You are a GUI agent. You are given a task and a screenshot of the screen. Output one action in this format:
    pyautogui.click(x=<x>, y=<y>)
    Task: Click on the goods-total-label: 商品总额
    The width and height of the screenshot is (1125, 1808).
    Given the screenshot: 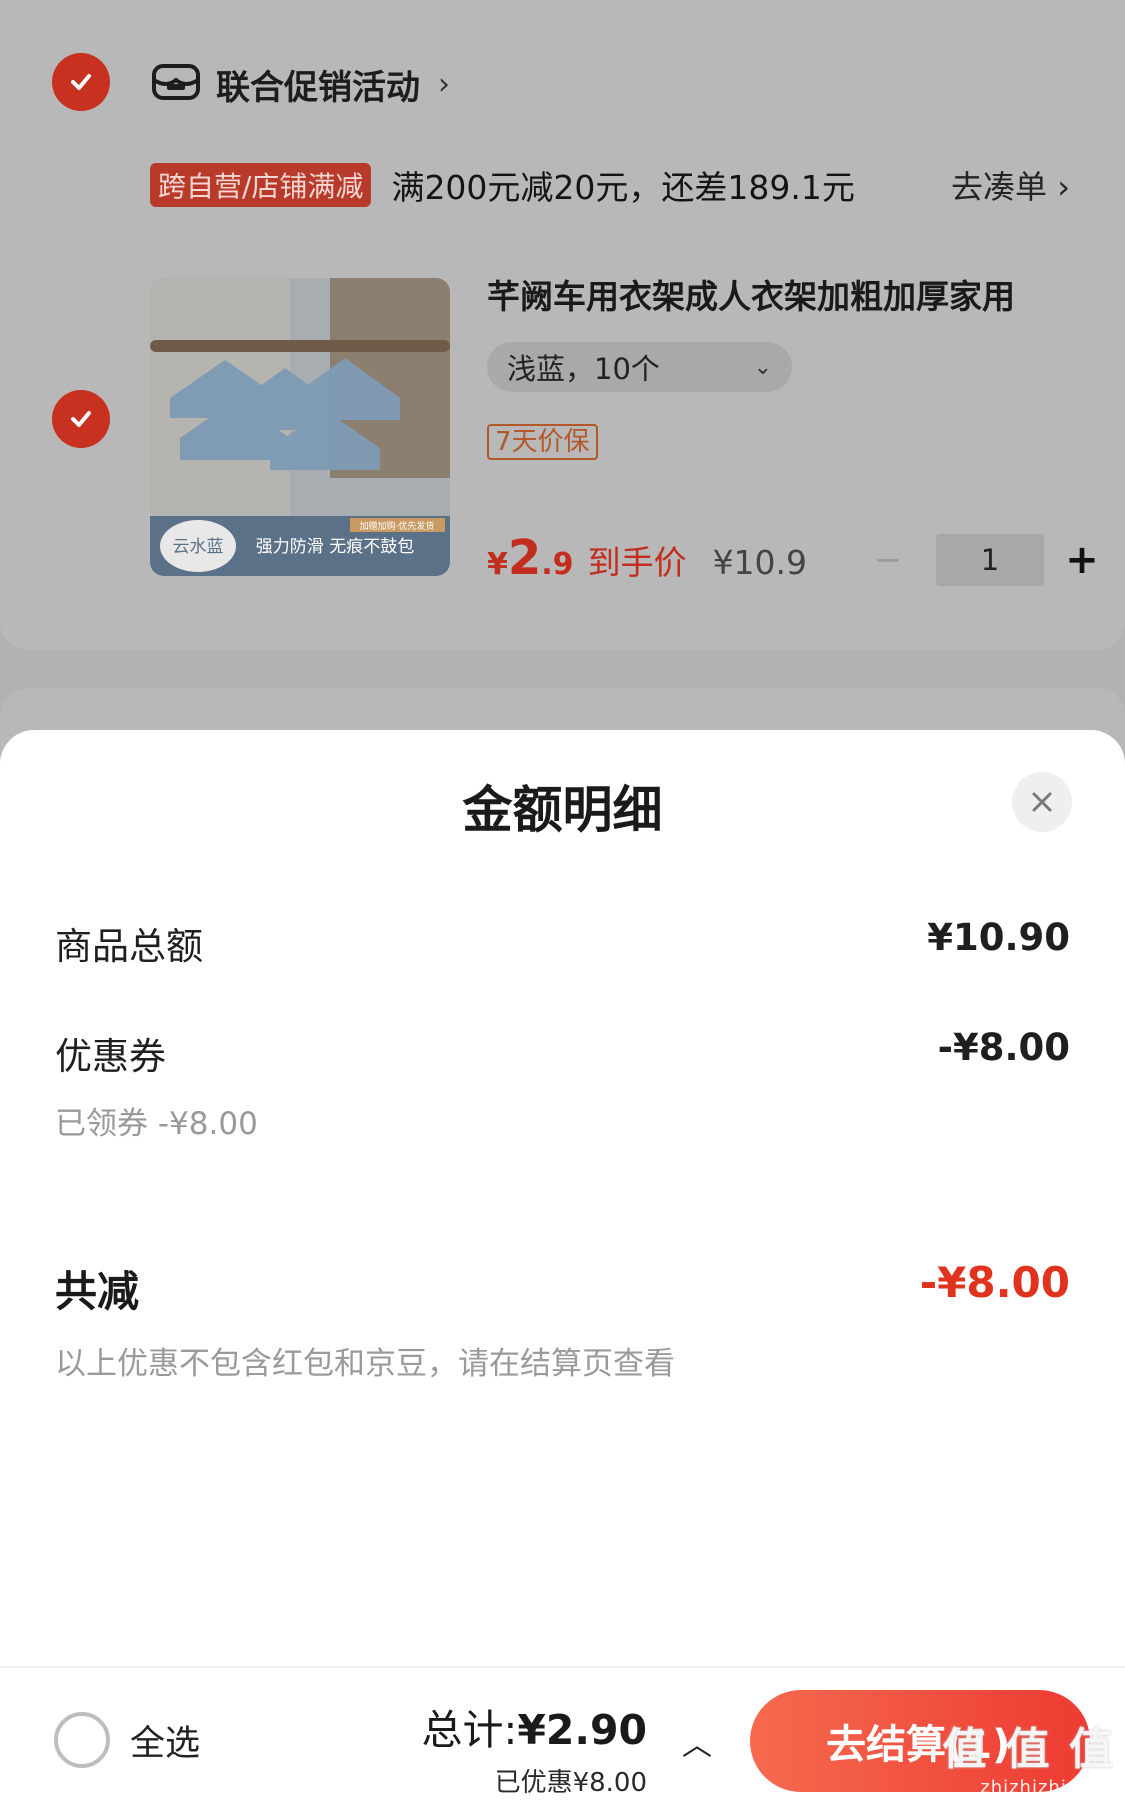 What is the action you would take?
    pyautogui.click(x=129, y=946)
    